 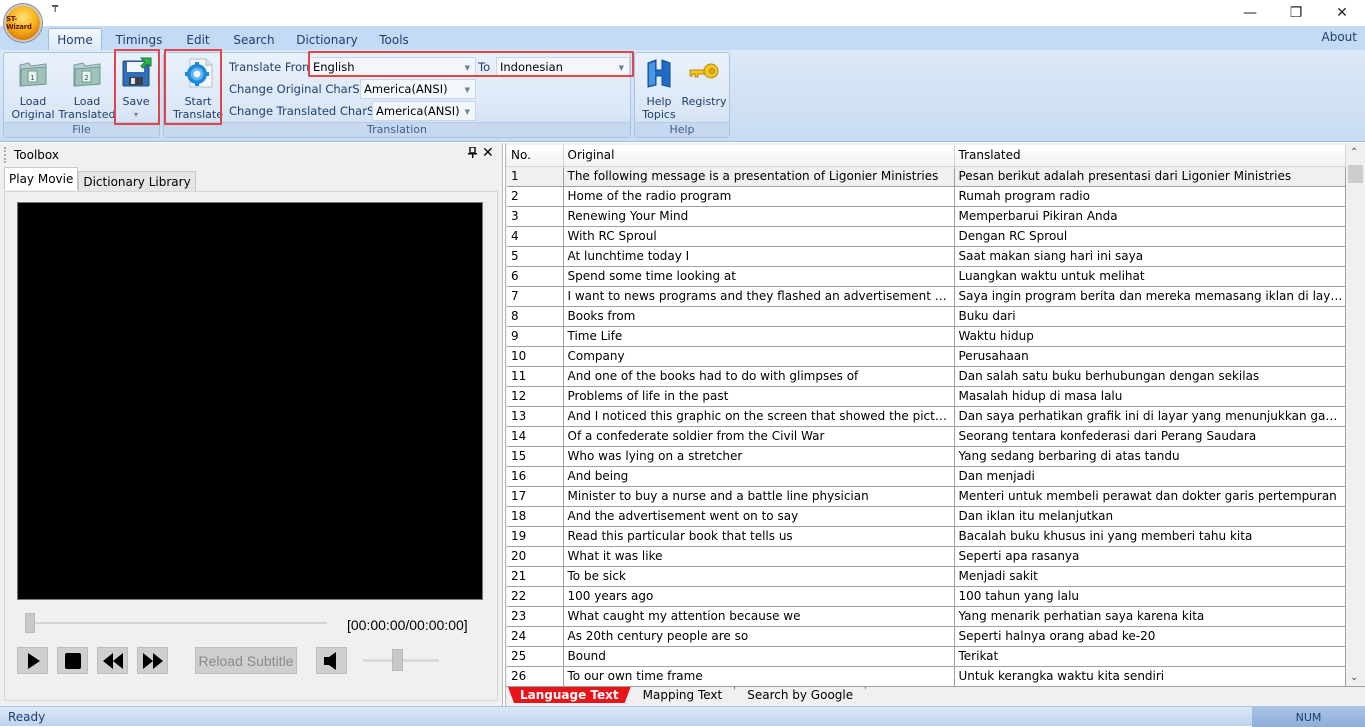 I want to click on table-row: 22 100 years ago 100 tahun yang lalu, so click(x=926, y=596).